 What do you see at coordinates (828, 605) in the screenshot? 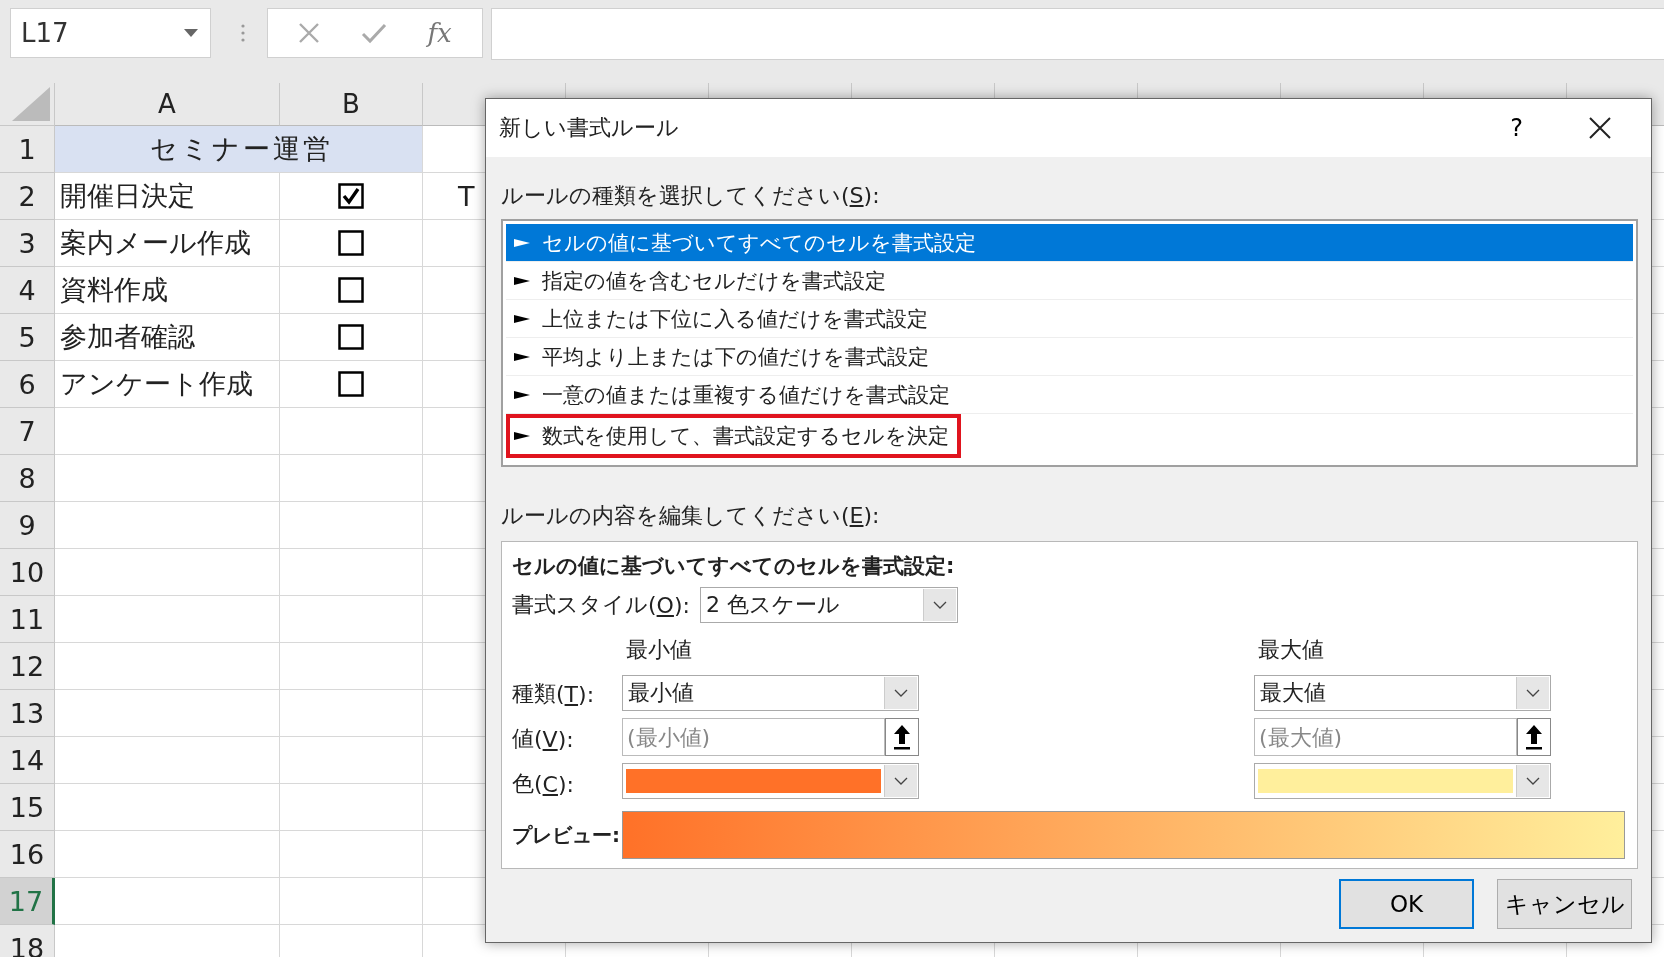
I see `format-style-dropdown: 2 色スケール` at bounding box center [828, 605].